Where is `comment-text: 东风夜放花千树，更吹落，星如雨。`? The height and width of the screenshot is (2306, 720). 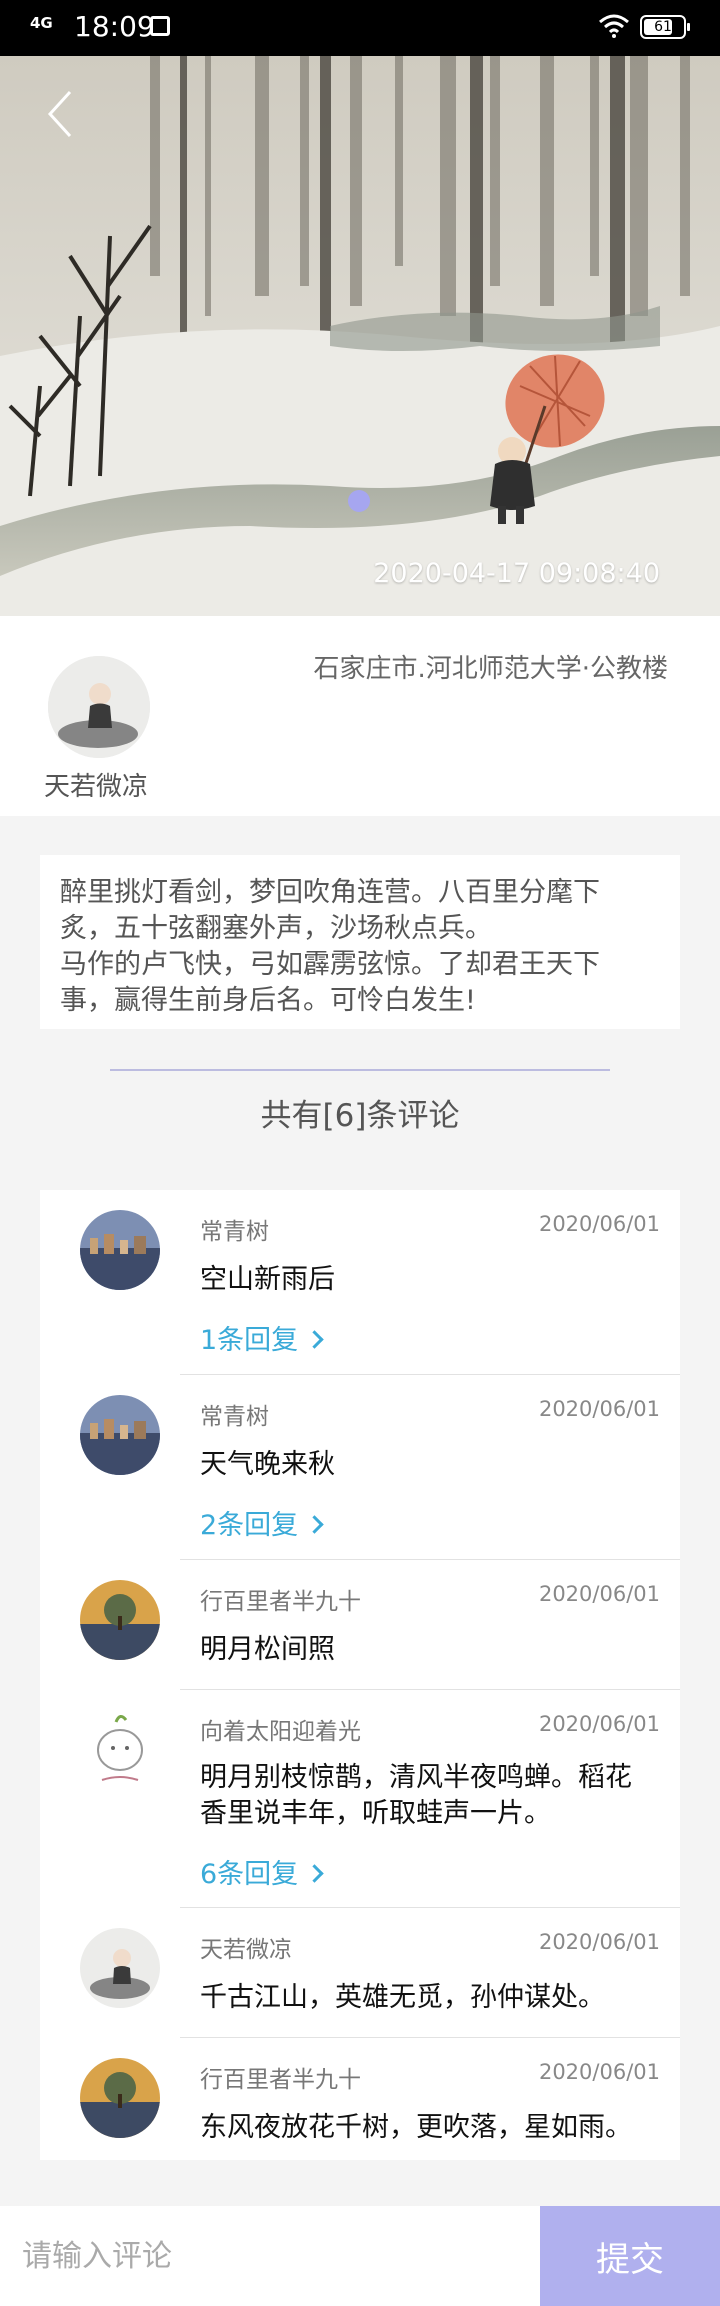 comment-text: 东风夜放花千树，更吹落，星如雨。 is located at coordinates (416, 2127).